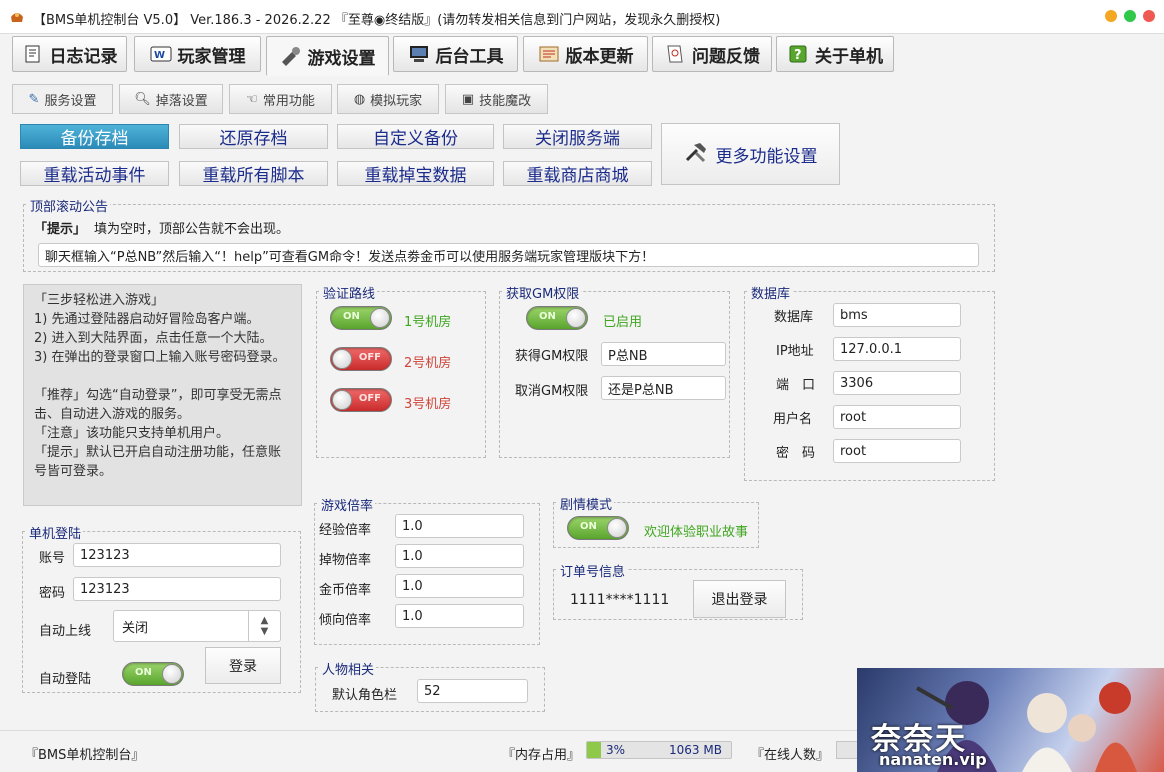 This screenshot has height=772, width=1164. What do you see at coordinates (1010, 720) in the screenshot?
I see `watermark-banner: 奈奈天 nanaten.vip` at bounding box center [1010, 720].